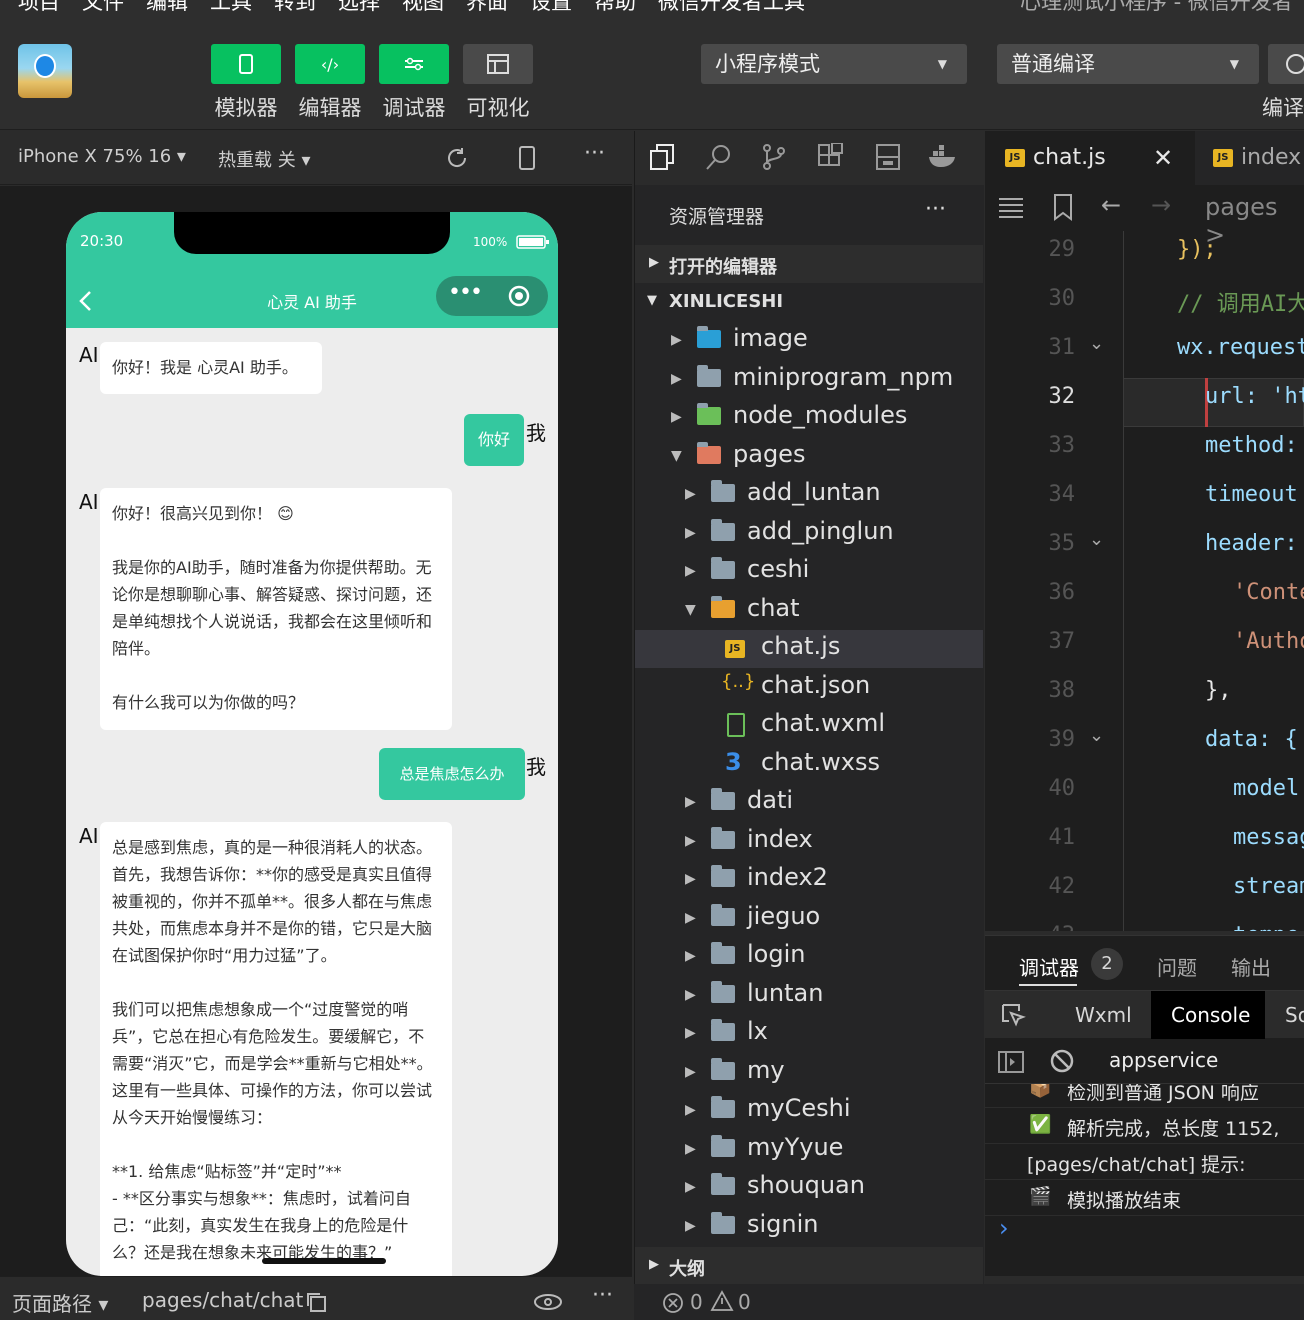 The height and width of the screenshot is (1320, 1304). Describe the element at coordinates (809, 957) in the screenshot. I see `tree-item-login: ▶ login` at that location.